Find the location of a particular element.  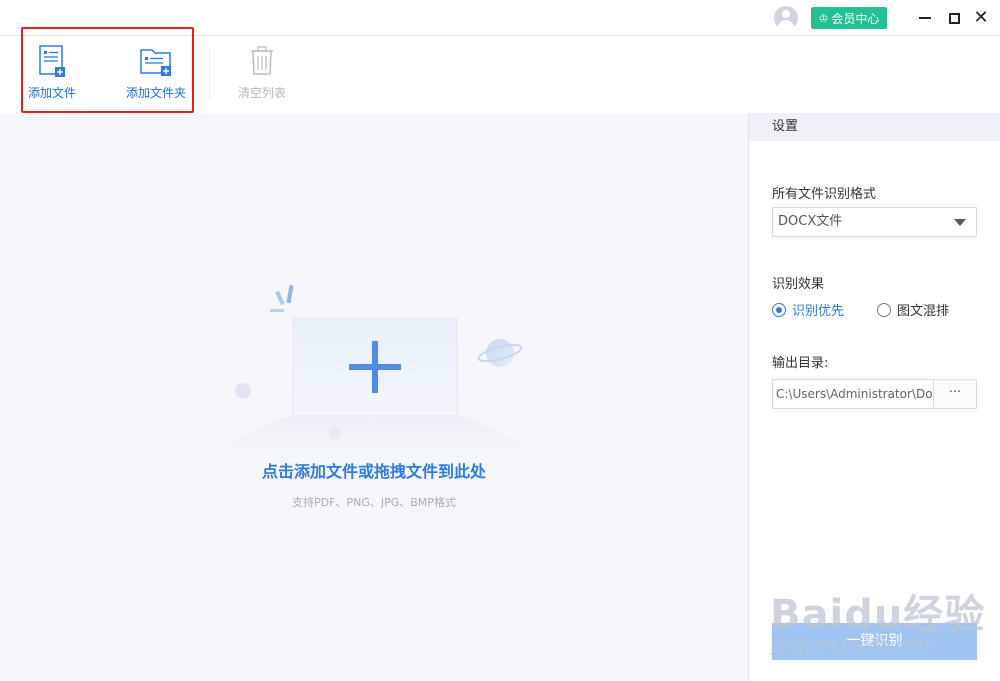

format-select-value: DOCX文件 is located at coordinates (810, 221).